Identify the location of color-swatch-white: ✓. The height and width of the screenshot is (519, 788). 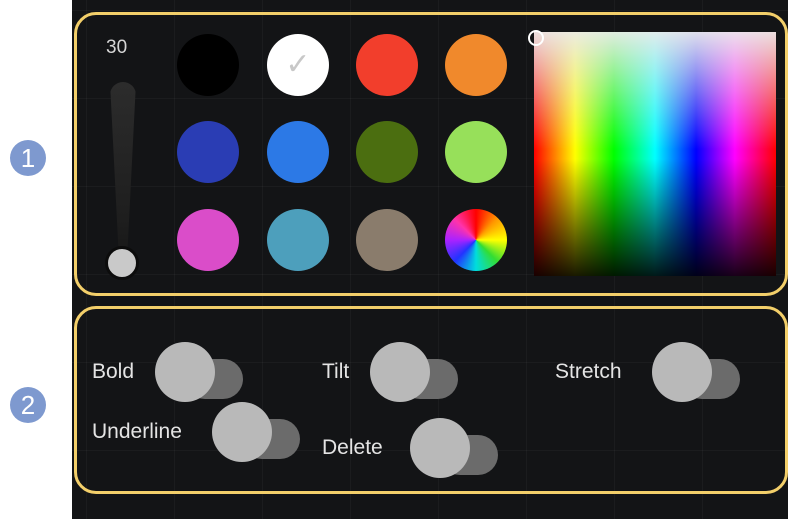
(298, 65).